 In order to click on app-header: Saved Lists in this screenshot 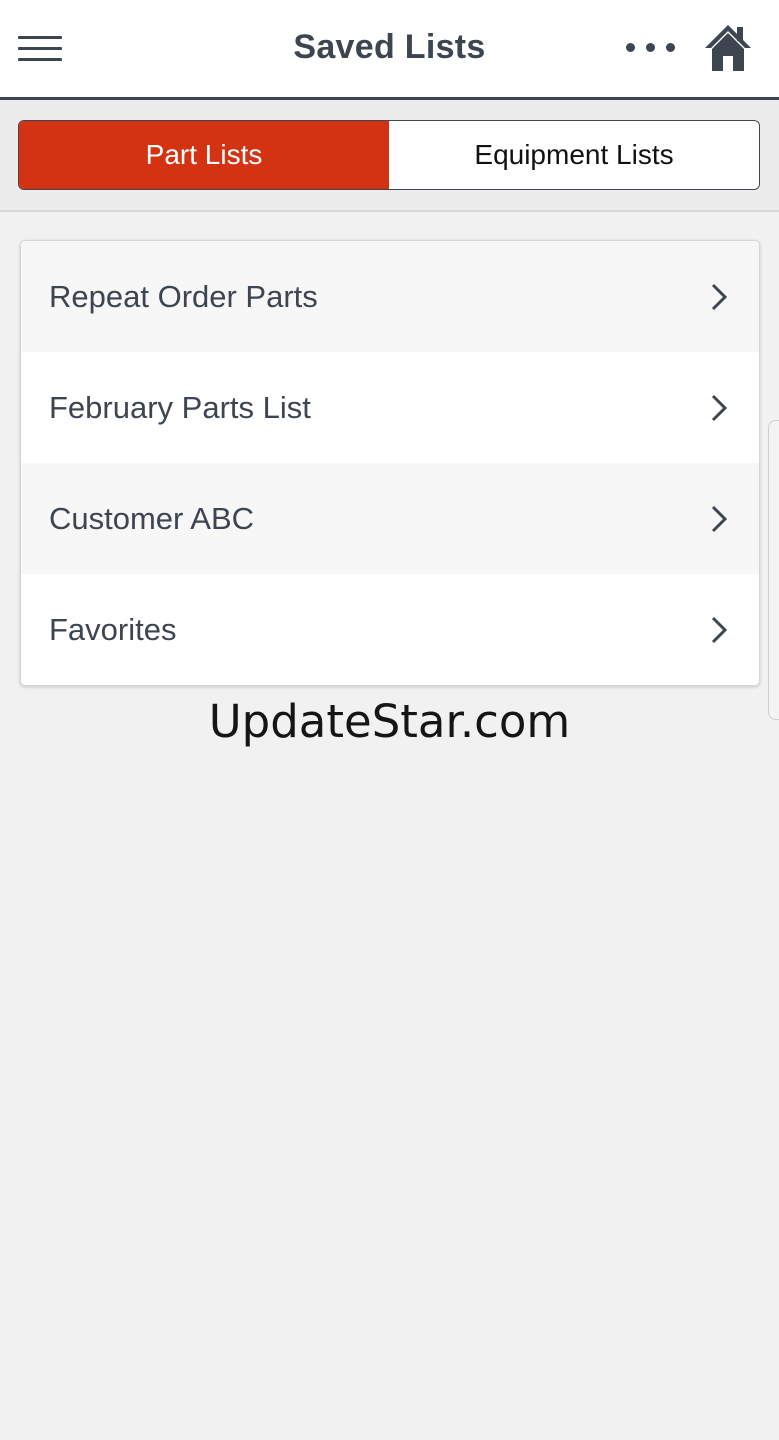, I will do `click(389, 50)`.